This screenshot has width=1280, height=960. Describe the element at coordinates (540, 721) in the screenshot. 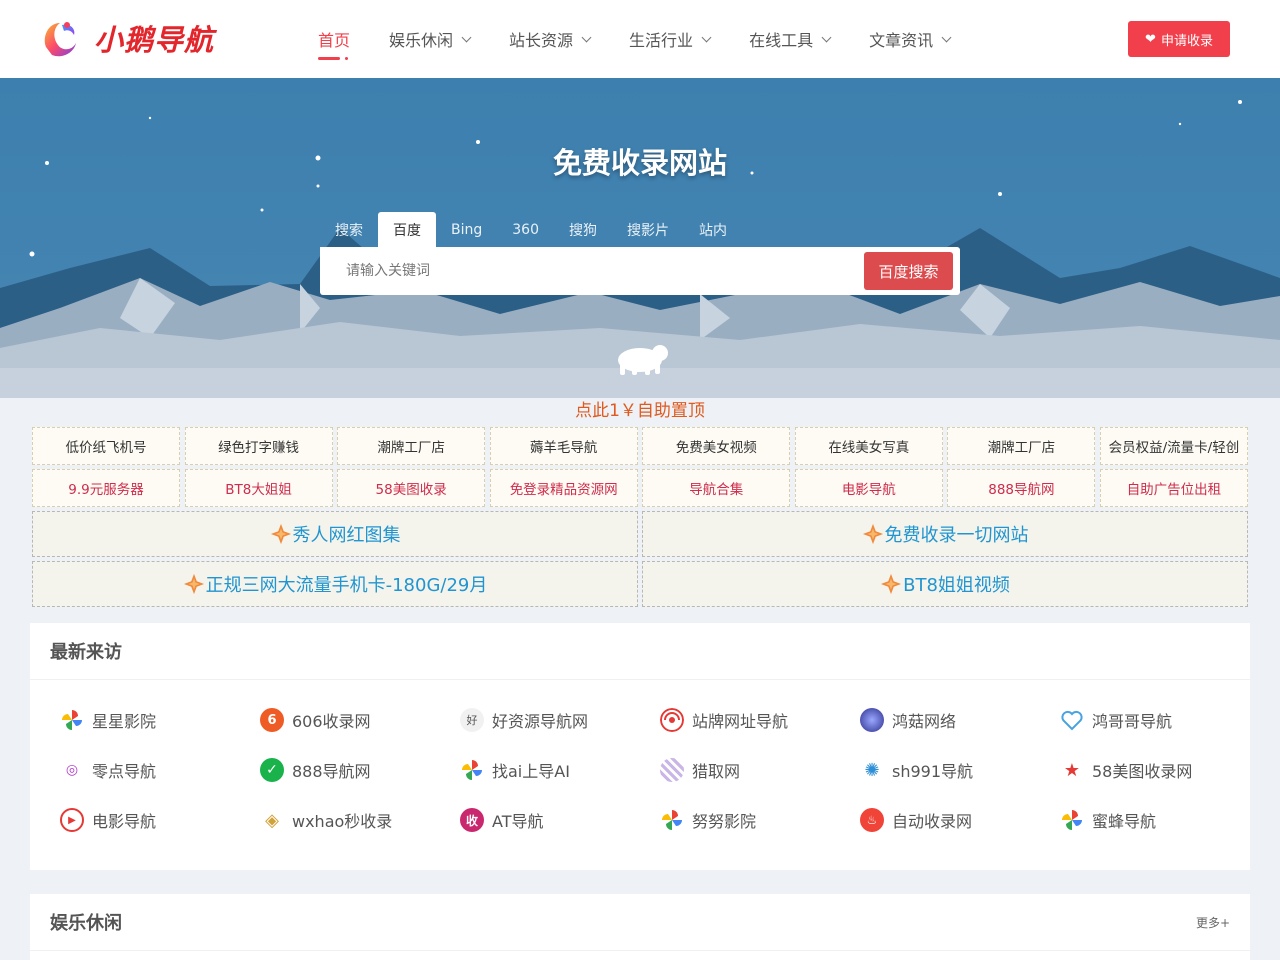

I see `visitor-name: 好资源导航网` at that location.